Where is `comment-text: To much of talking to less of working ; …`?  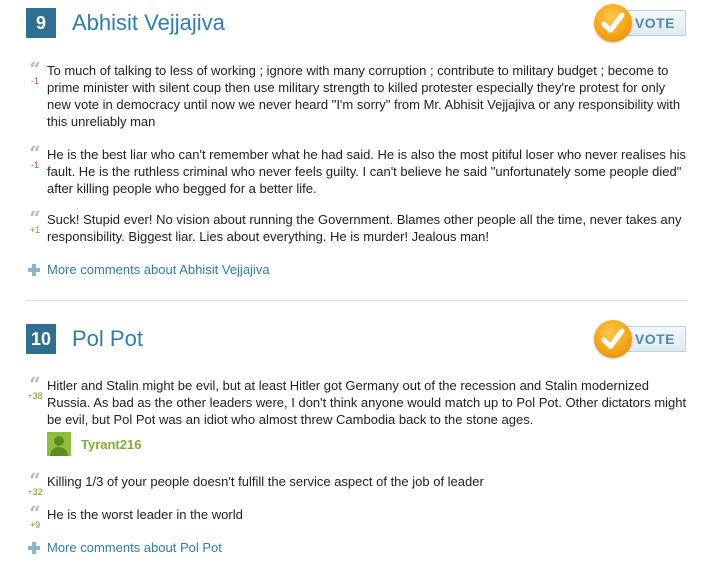 comment-text: To much of talking to less of working ; … is located at coordinates (364, 96).